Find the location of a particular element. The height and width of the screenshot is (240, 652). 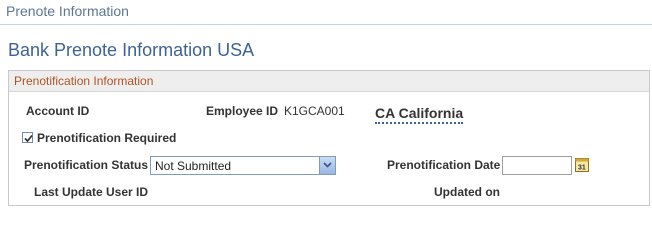

prenotification-required-checkbox is located at coordinates (27, 137).